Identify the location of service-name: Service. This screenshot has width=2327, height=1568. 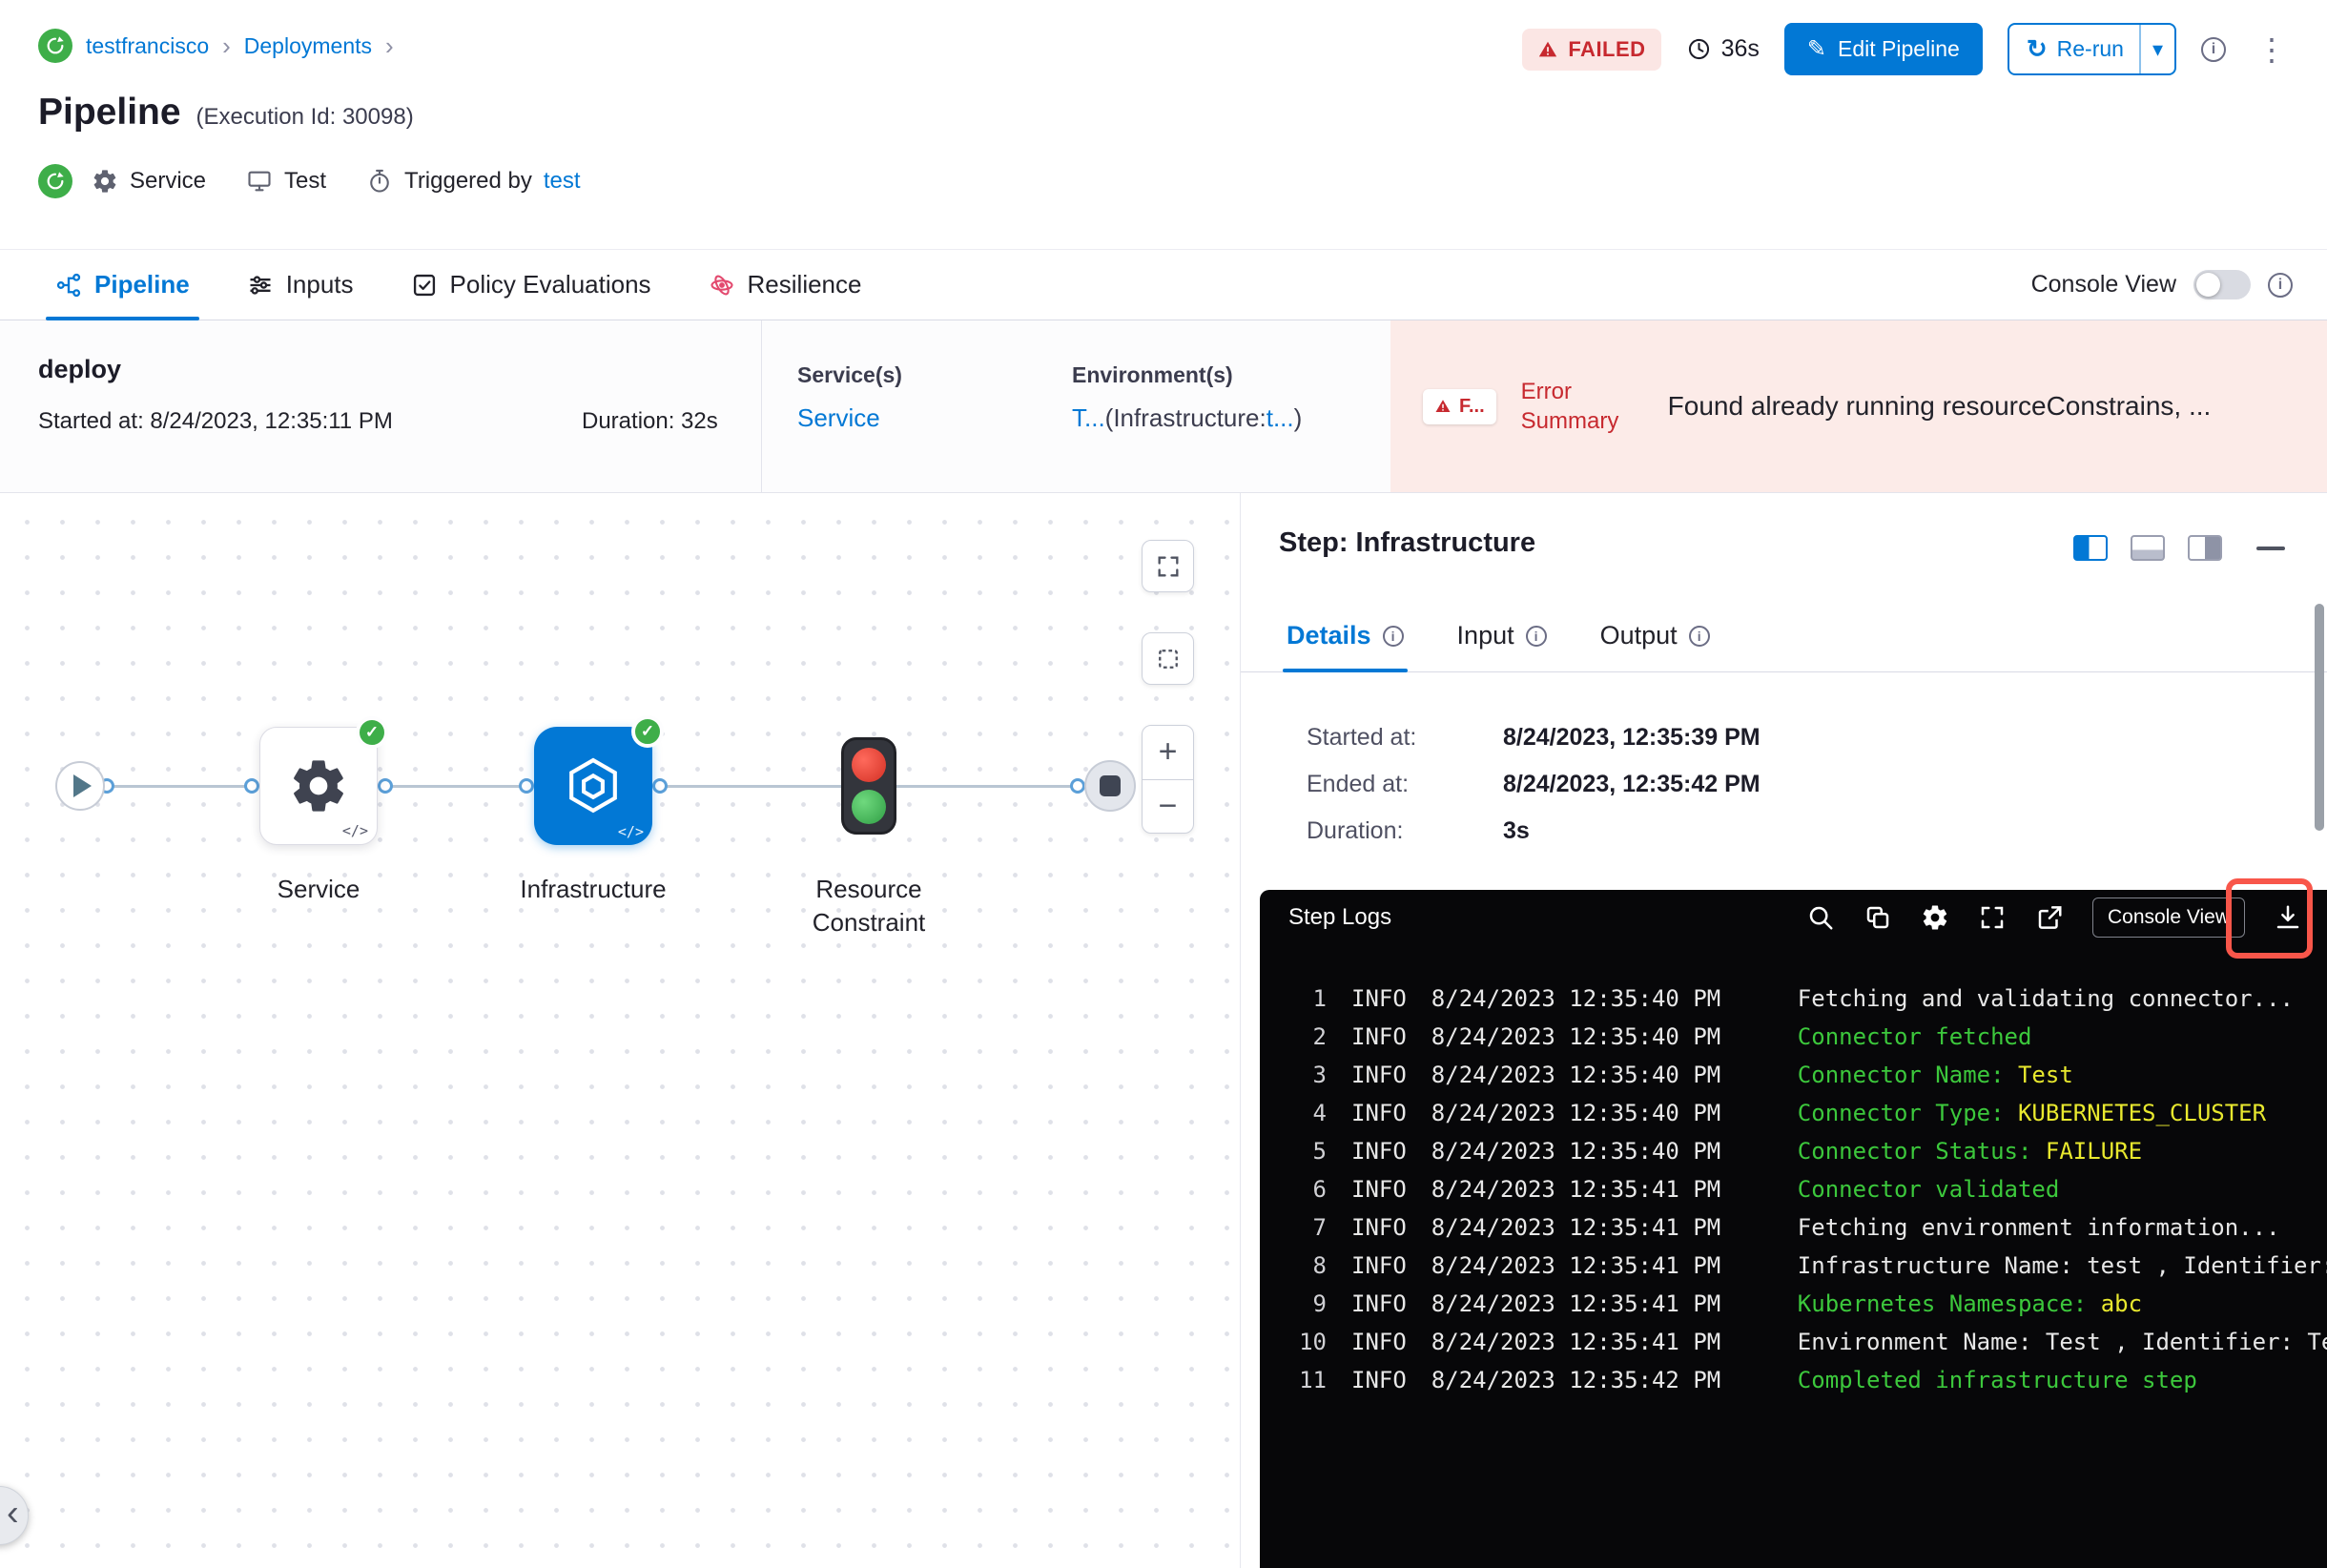
(168, 181).